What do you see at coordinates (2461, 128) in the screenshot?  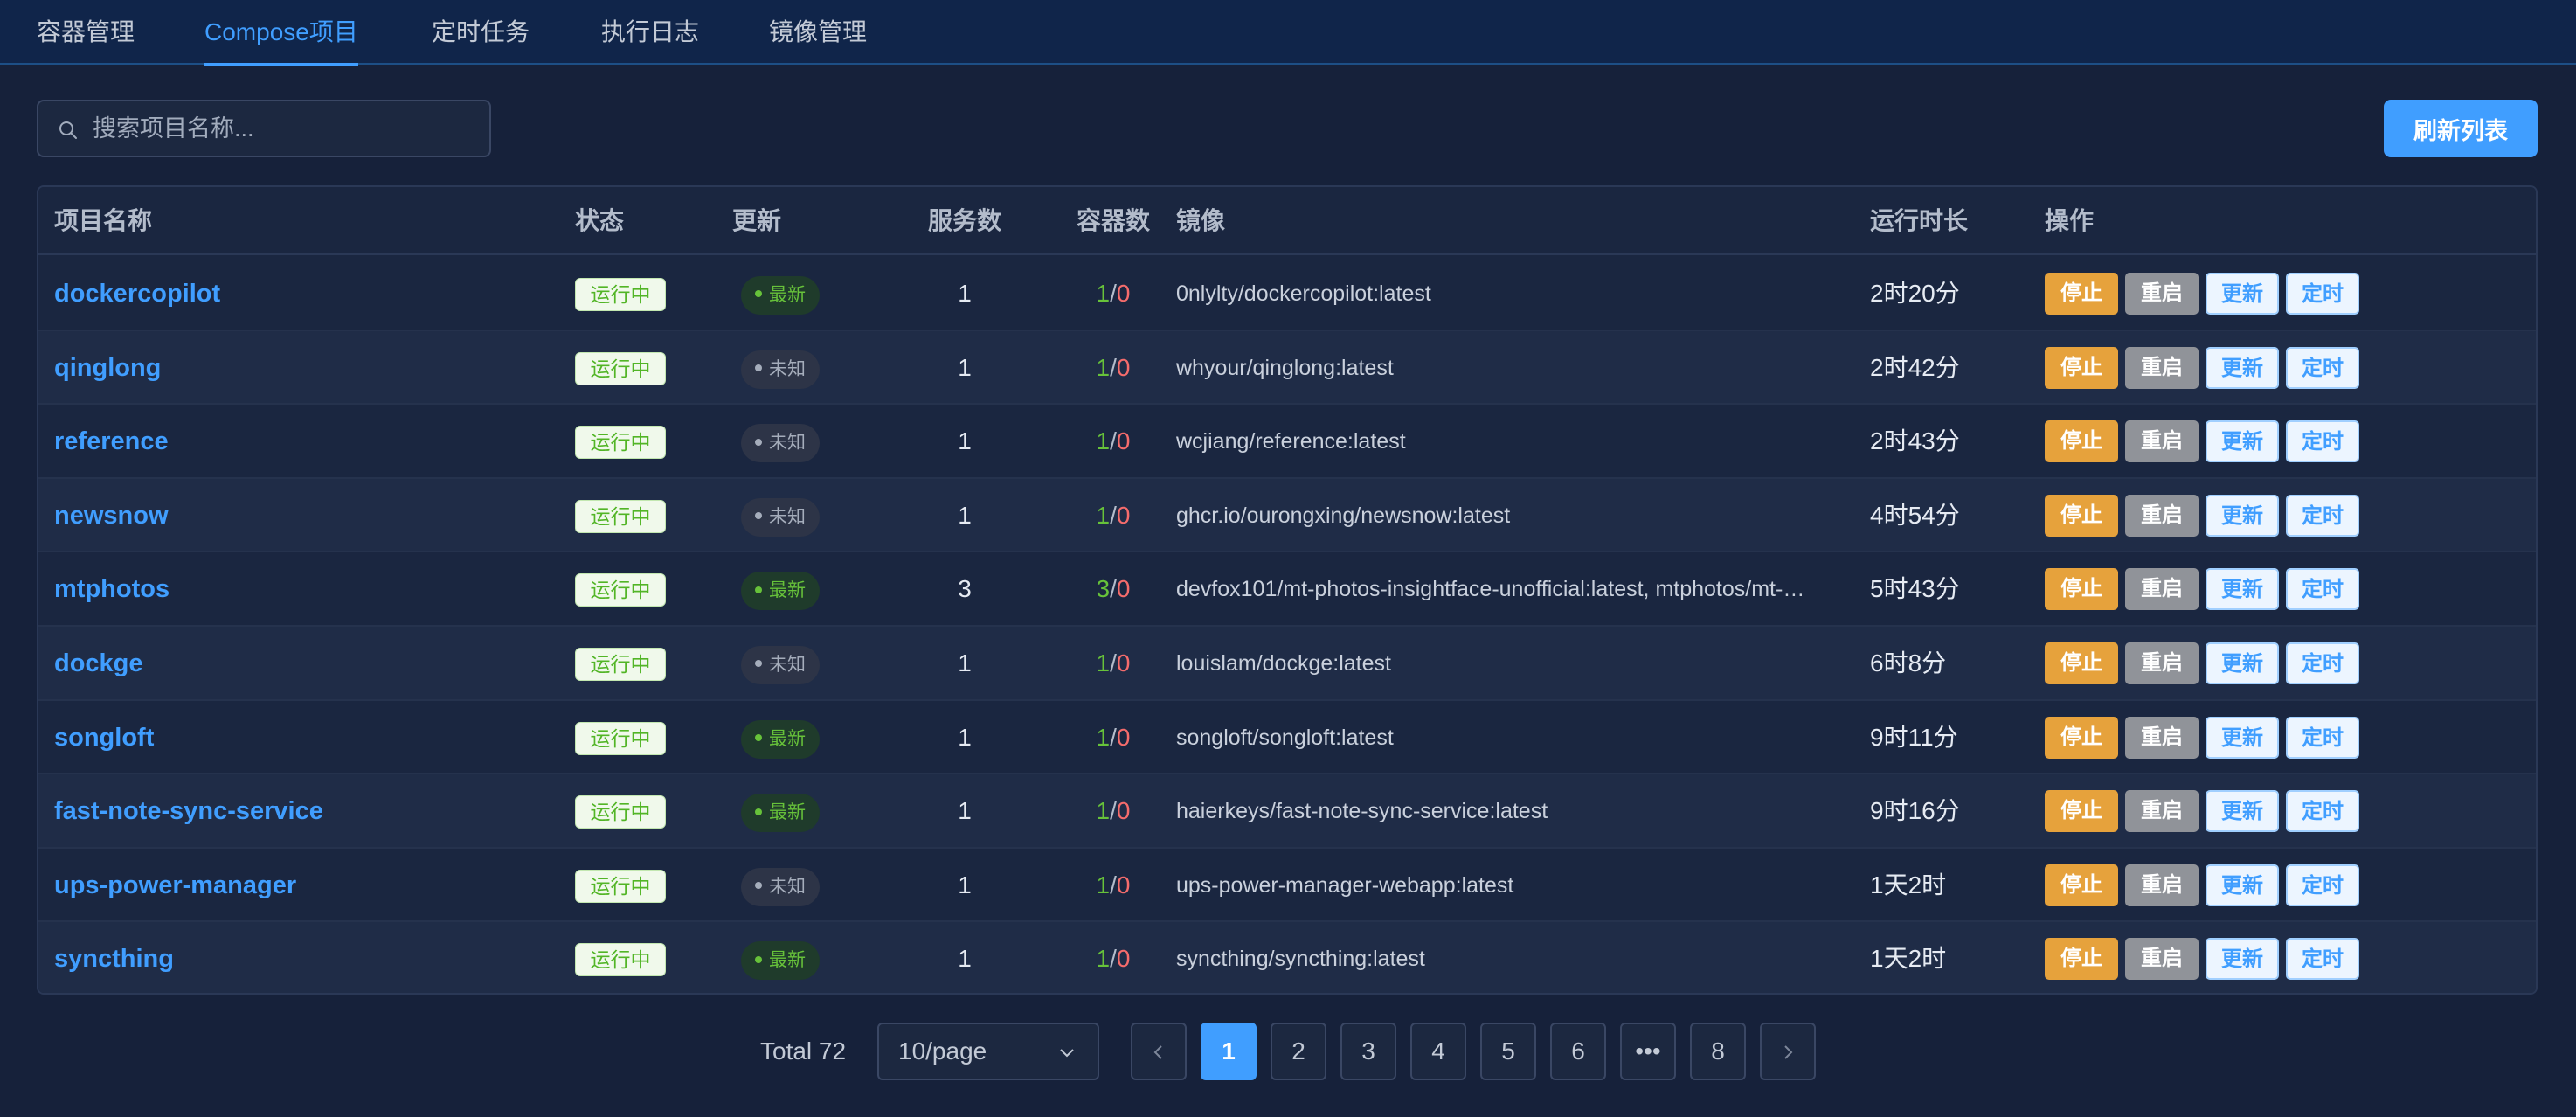 I see `refresh-list-button: 刷新列表` at bounding box center [2461, 128].